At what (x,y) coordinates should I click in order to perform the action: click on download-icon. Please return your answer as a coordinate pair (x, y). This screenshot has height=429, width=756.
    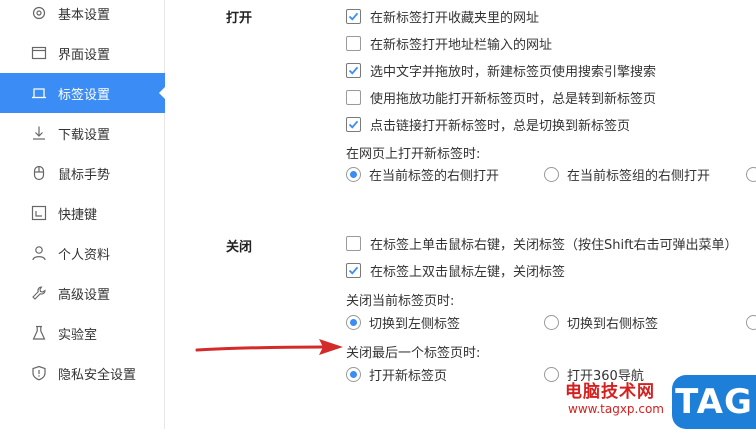
    Looking at the image, I should click on (39, 133).